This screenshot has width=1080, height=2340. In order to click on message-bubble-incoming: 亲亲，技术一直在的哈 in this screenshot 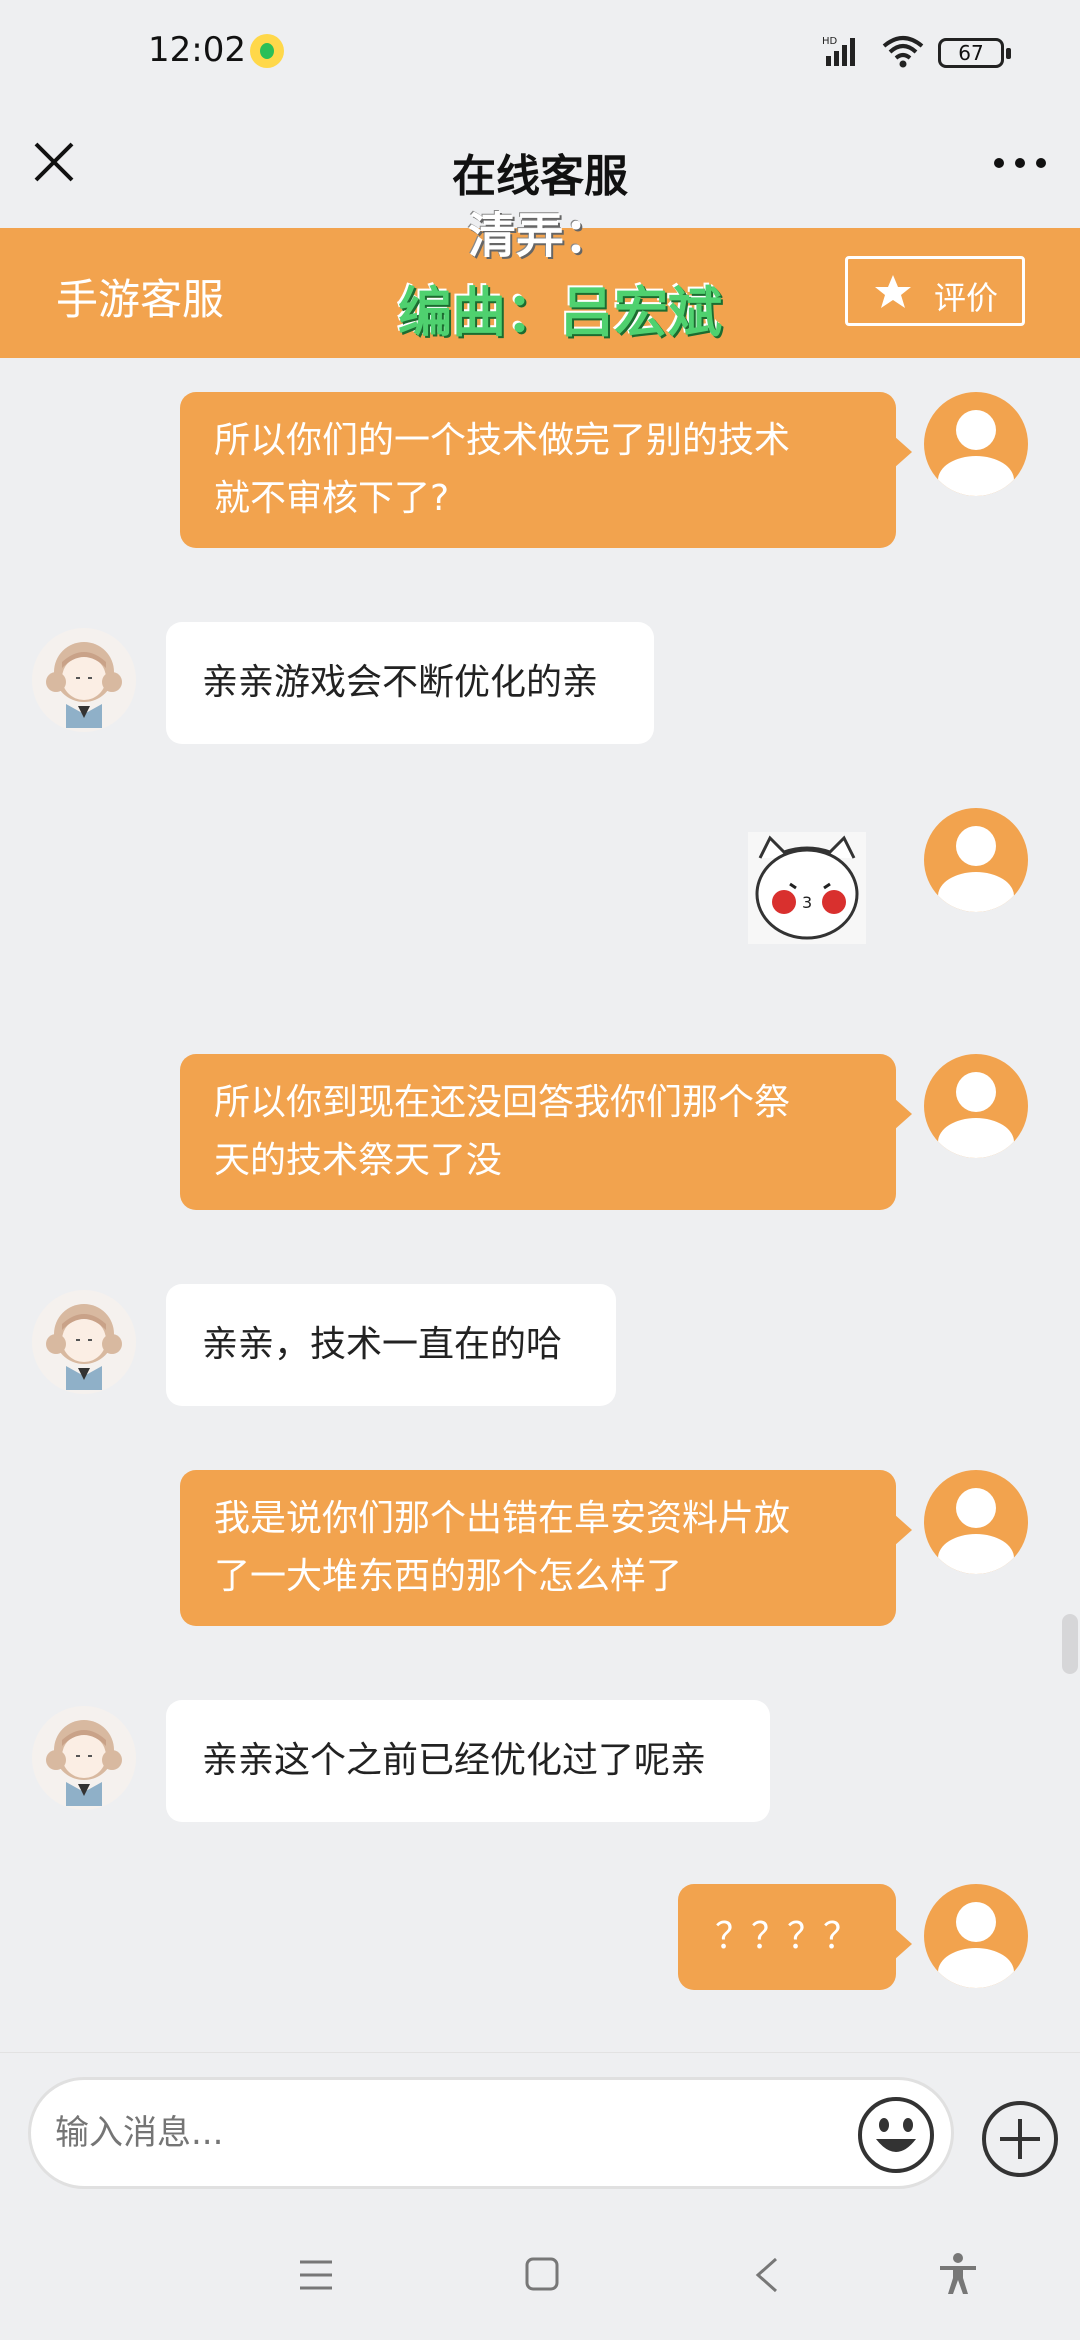, I will do `click(391, 1345)`.